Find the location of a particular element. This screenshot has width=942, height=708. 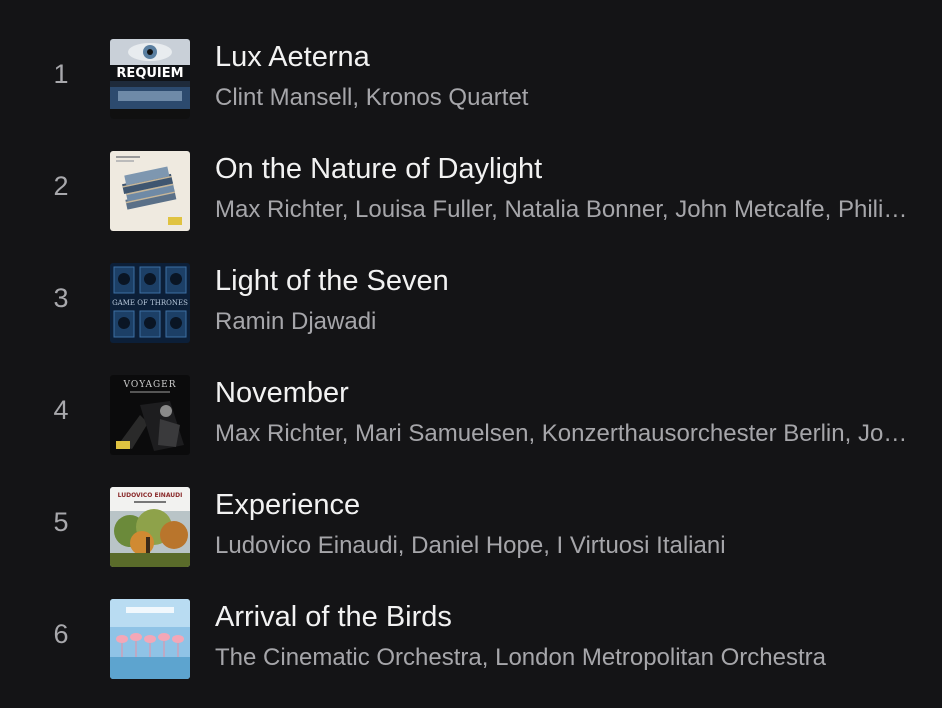

track-artists: Clint Mansell, Kronos Quartet is located at coordinates (567, 98).